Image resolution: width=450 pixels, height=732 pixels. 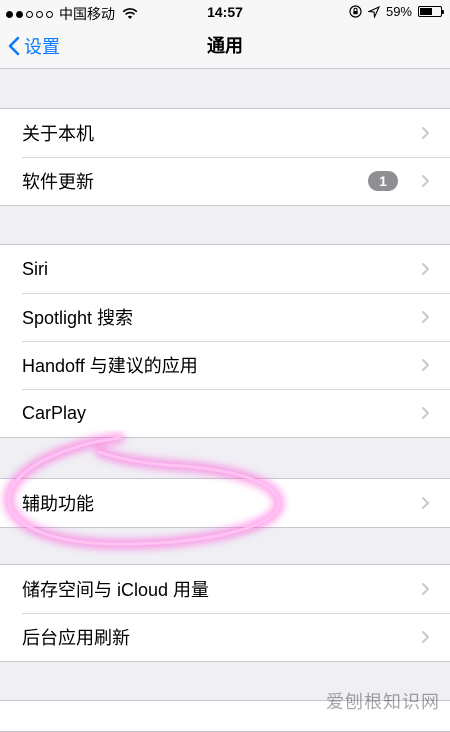 I want to click on row-label: 储存空间与 iCloud 用量, so click(x=116, y=590).